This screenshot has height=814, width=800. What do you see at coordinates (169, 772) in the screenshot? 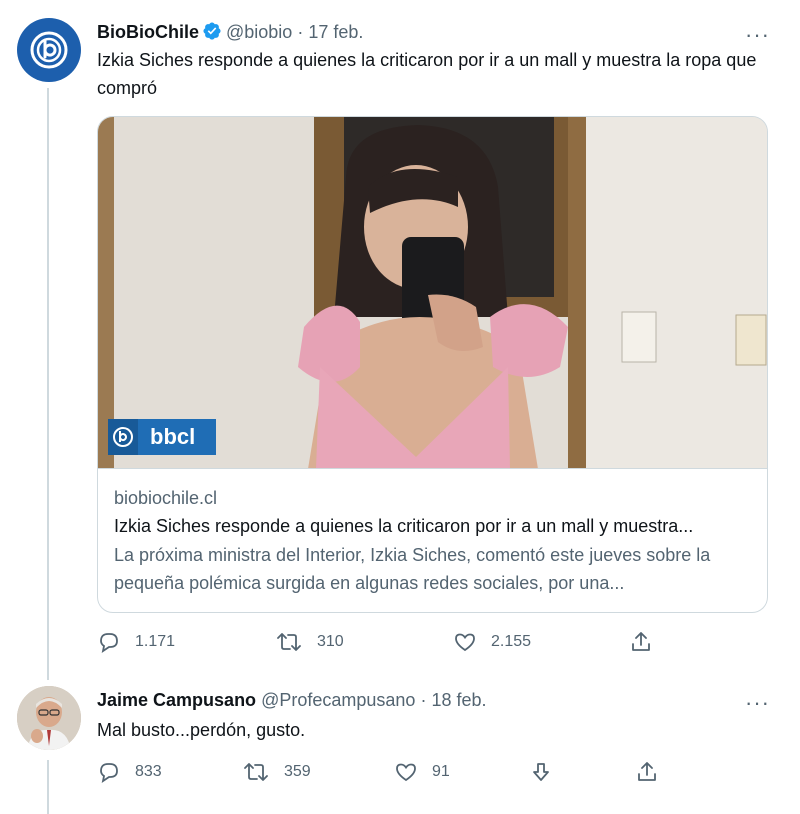
I see `reply-button: 833` at bounding box center [169, 772].